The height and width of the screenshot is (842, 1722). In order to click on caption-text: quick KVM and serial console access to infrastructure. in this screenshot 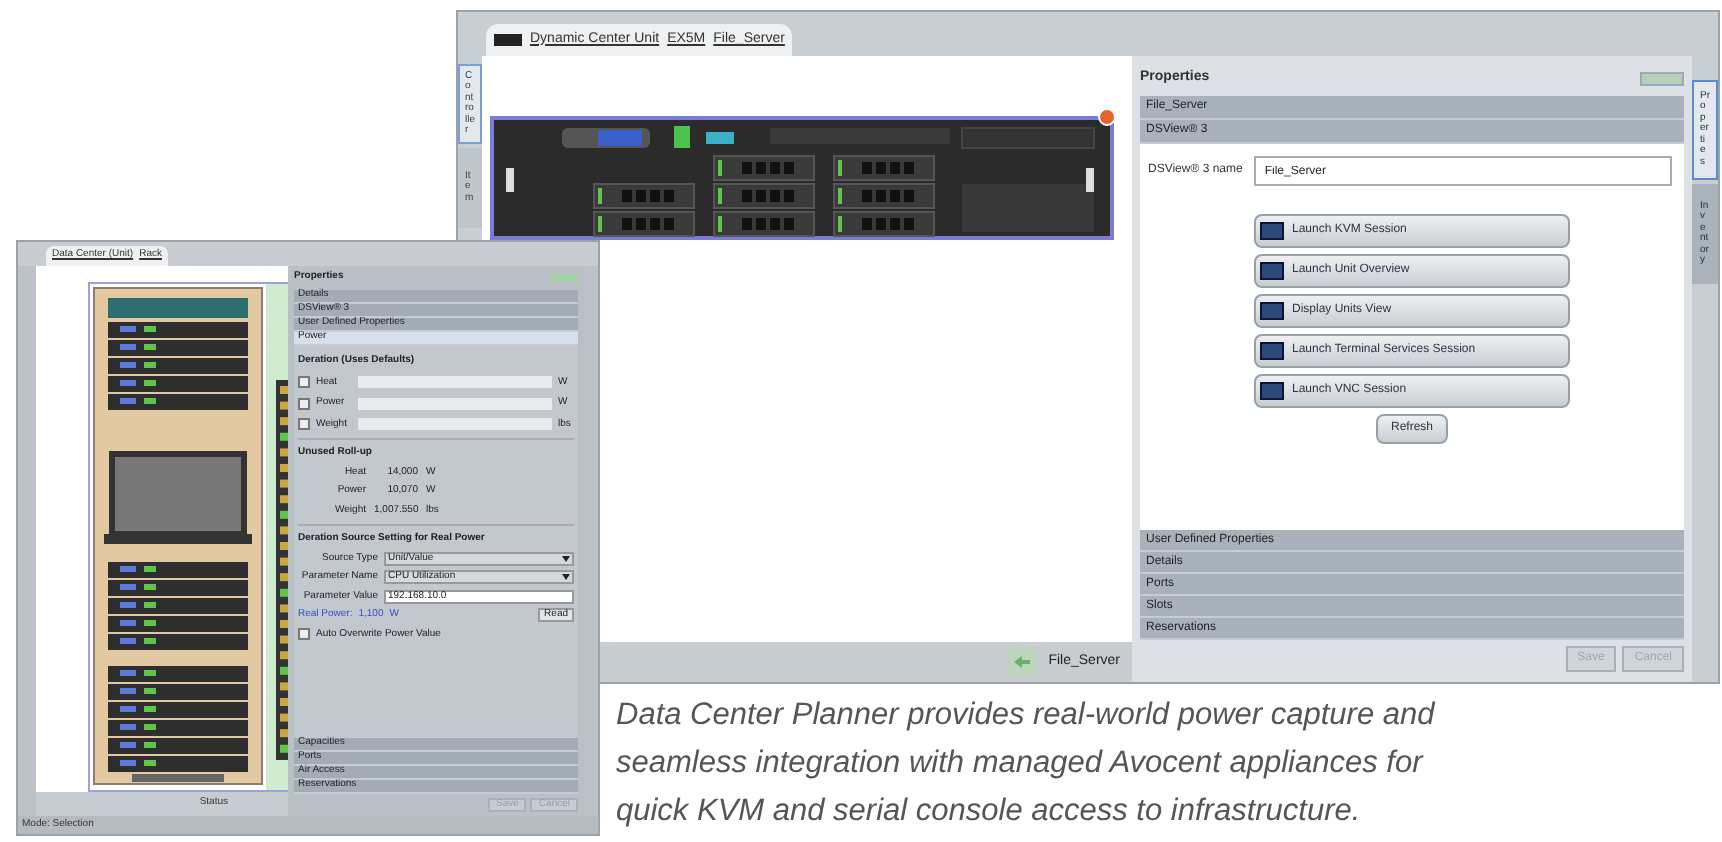, I will do `click(988, 812)`.